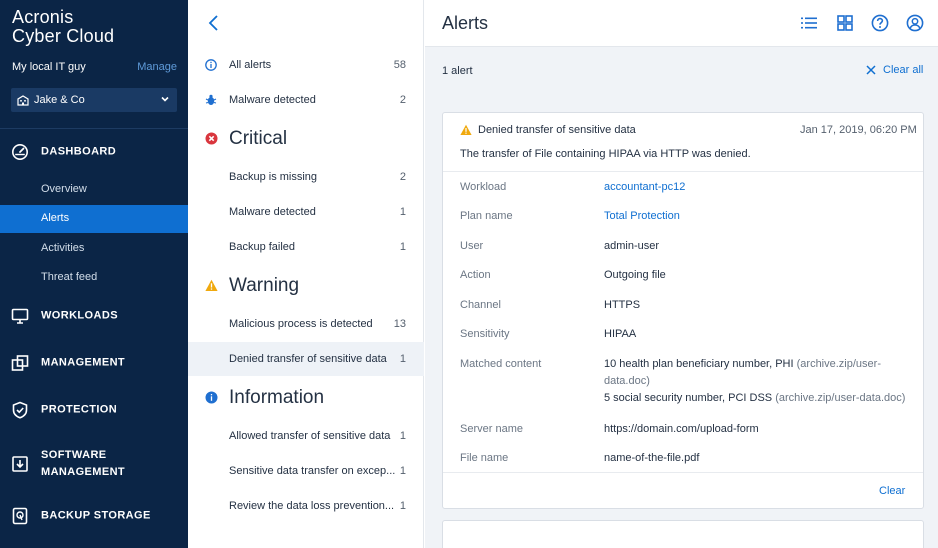 The width and height of the screenshot is (938, 548). What do you see at coordinates (59, 100) in the screenshot?
I see `tenant-name: Jake & Co` at bounding box center [59, 100].